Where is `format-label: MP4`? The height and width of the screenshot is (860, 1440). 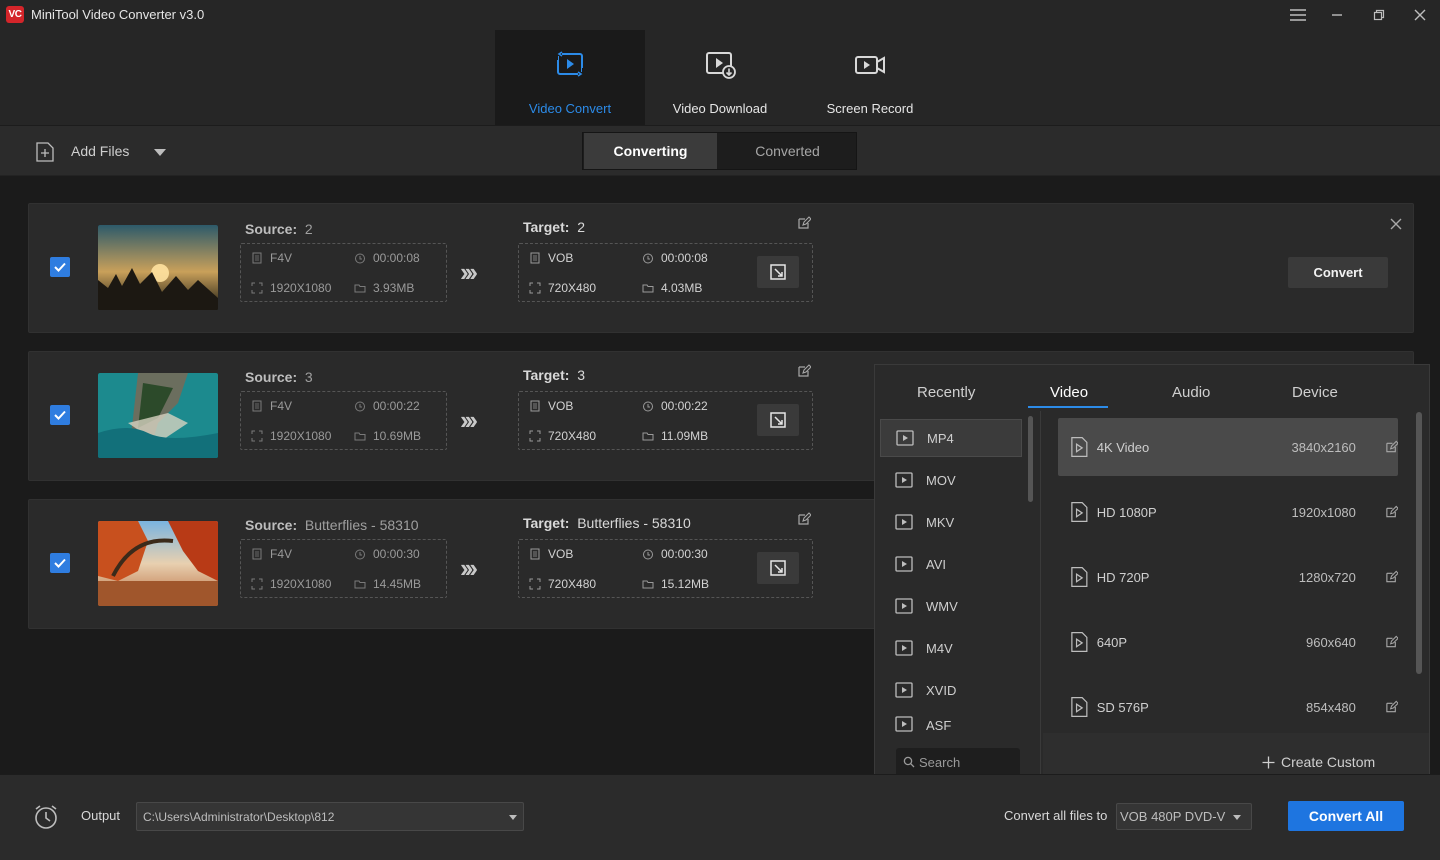 format-label: MP4 is located at coordinates (940, 438).